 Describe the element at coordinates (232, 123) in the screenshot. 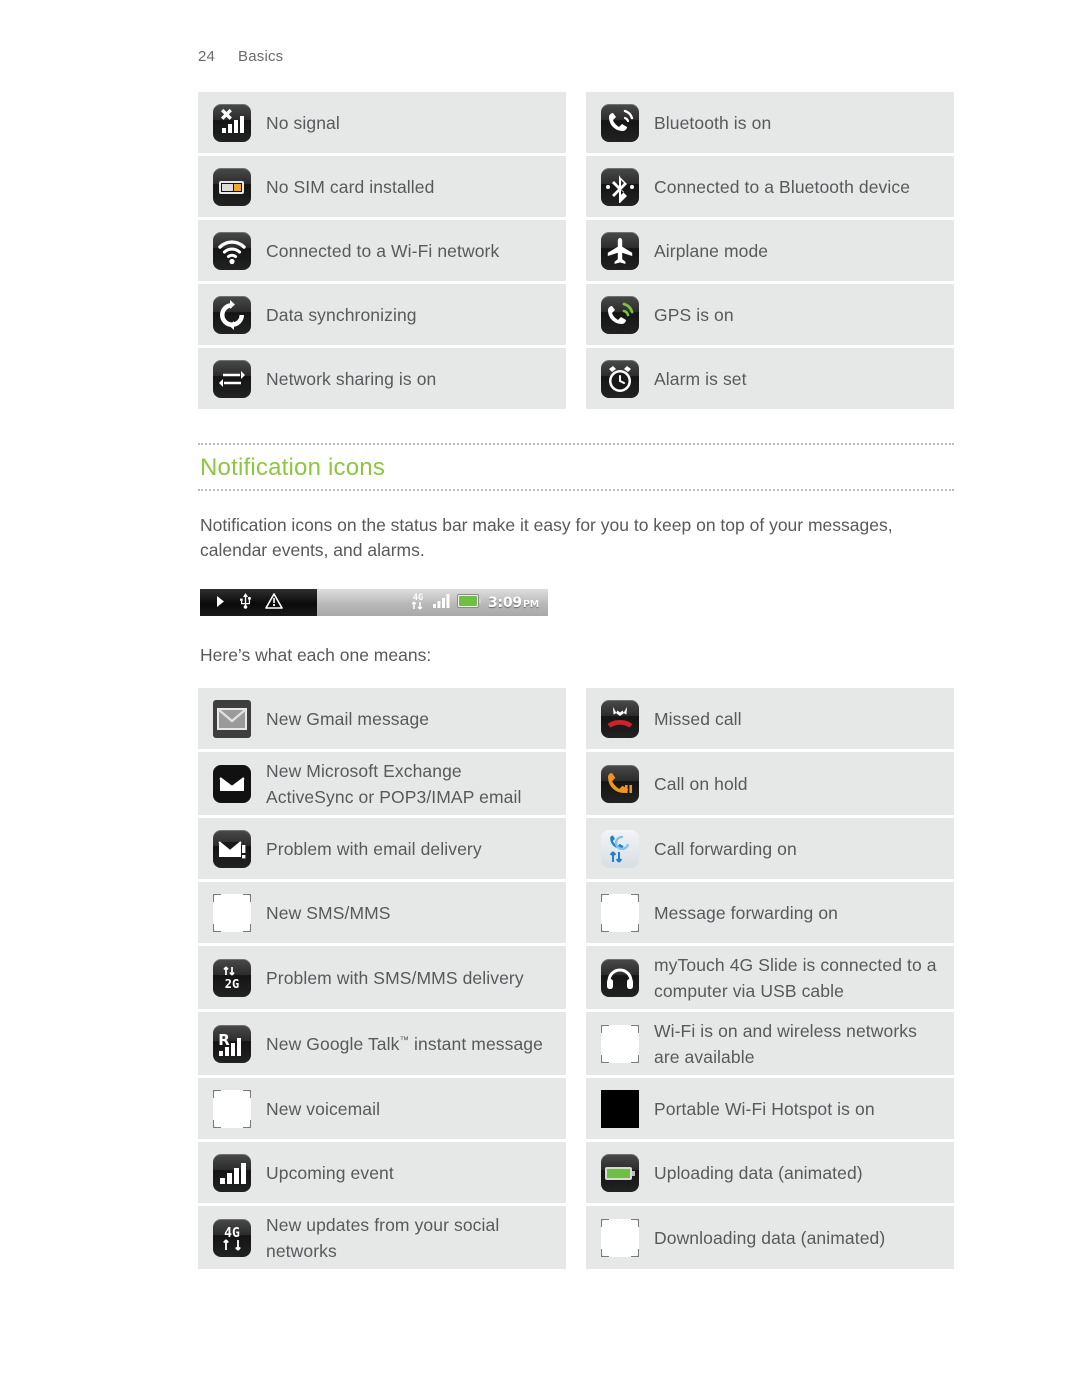

I see `no-signal-icon` at that location.